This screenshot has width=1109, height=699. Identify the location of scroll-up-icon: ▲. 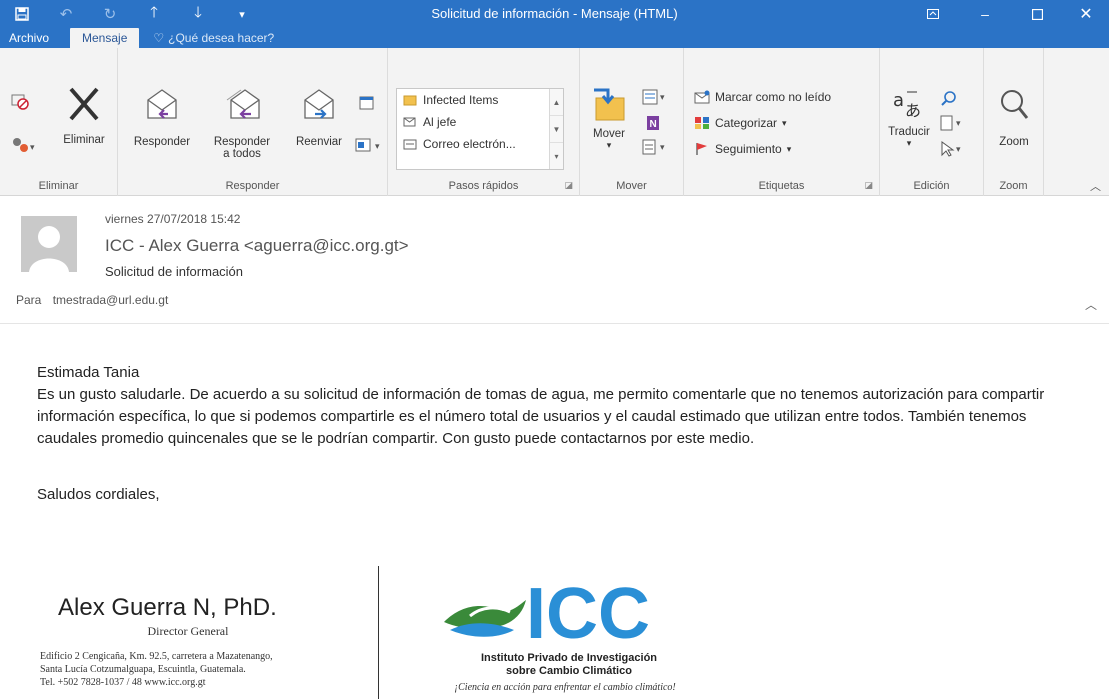
(556, 102).